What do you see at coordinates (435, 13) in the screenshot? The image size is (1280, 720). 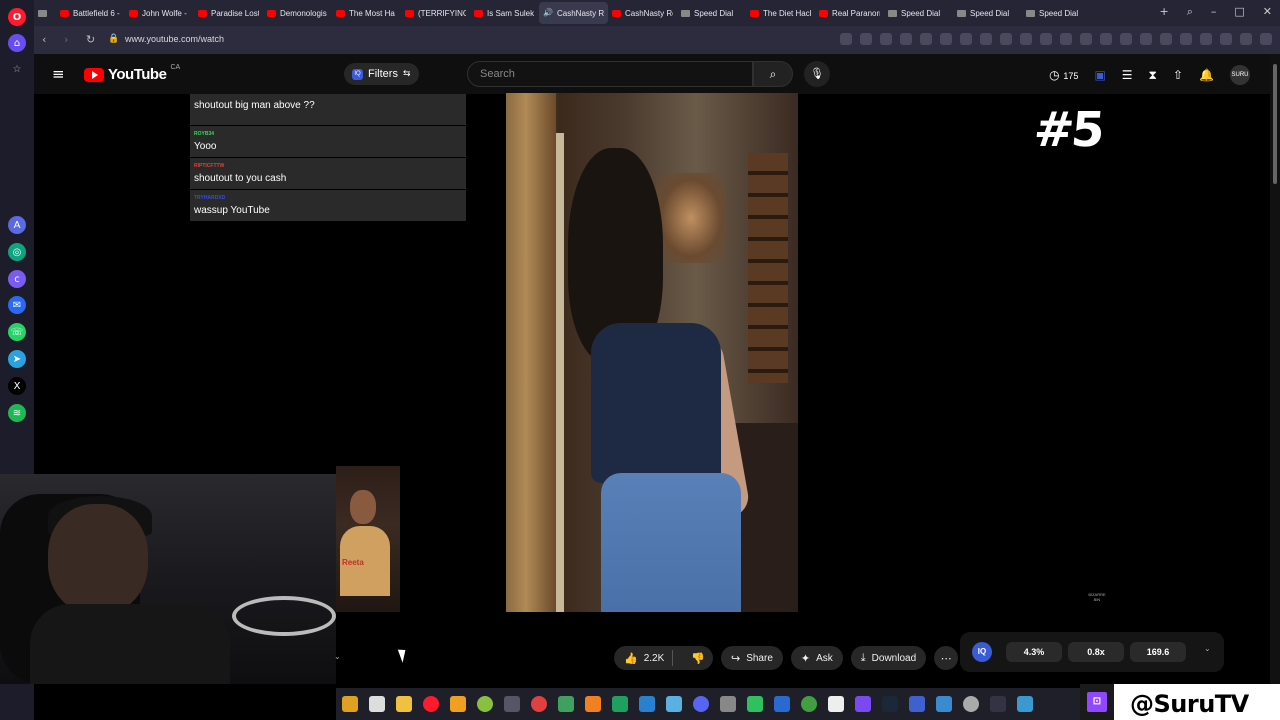 I see `tab-5: (TERRIFYING)` at bounding box center [435, 13].